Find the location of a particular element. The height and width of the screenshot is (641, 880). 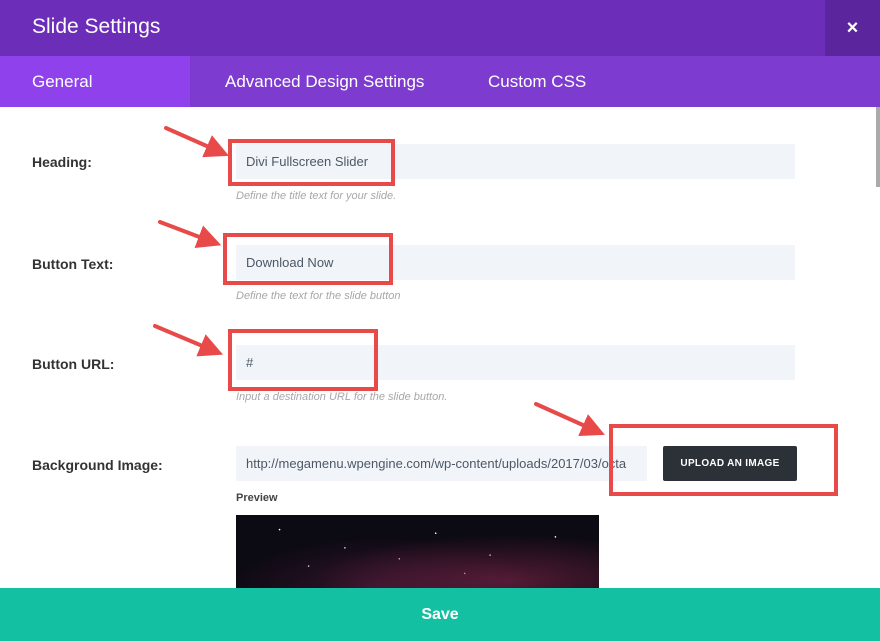

annotation-box-heading is located at coordinates (311, 162).